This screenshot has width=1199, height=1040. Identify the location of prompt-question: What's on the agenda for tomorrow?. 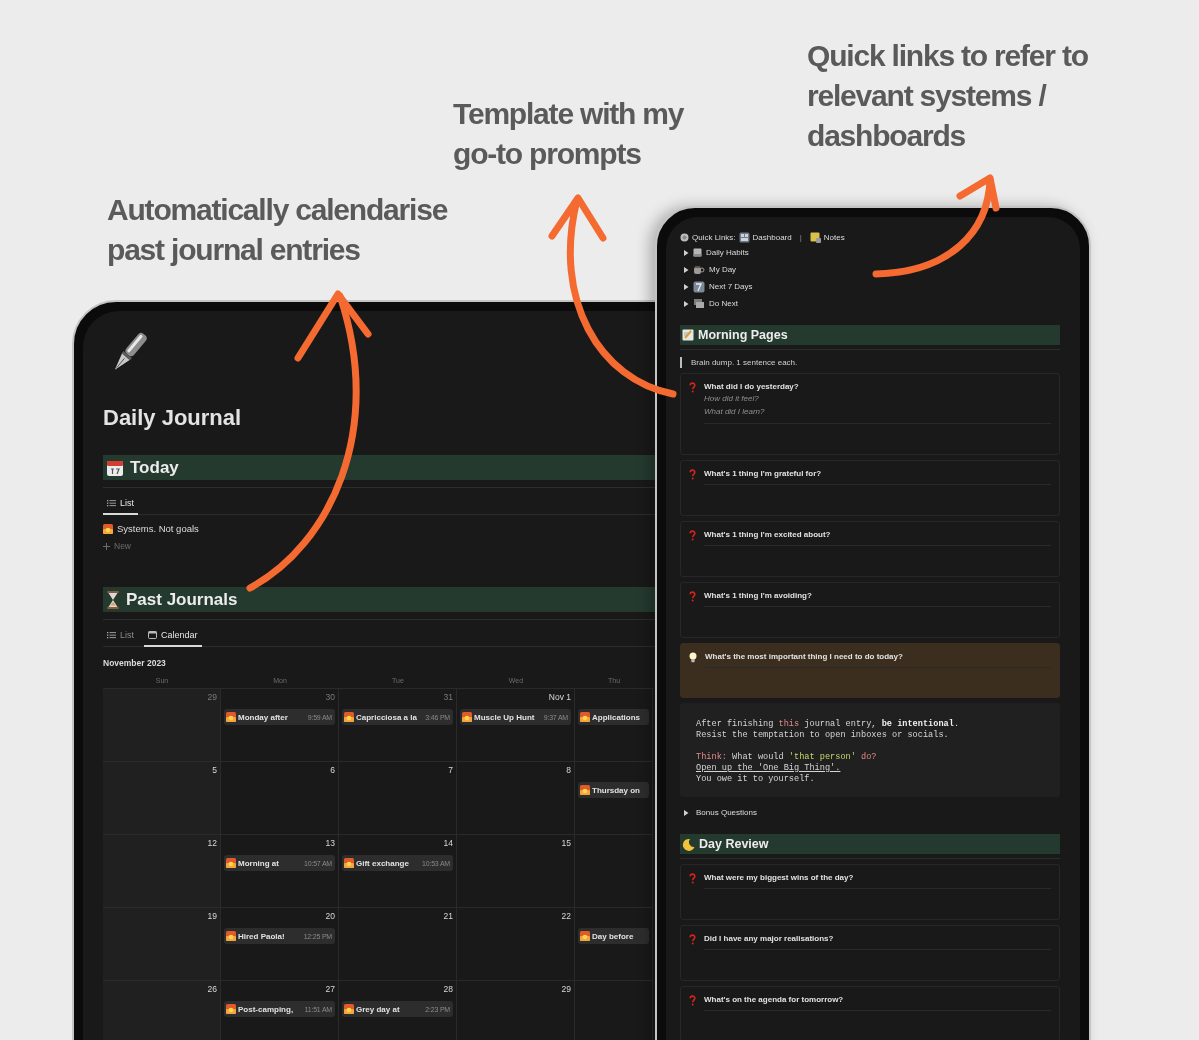
(774, 1000).